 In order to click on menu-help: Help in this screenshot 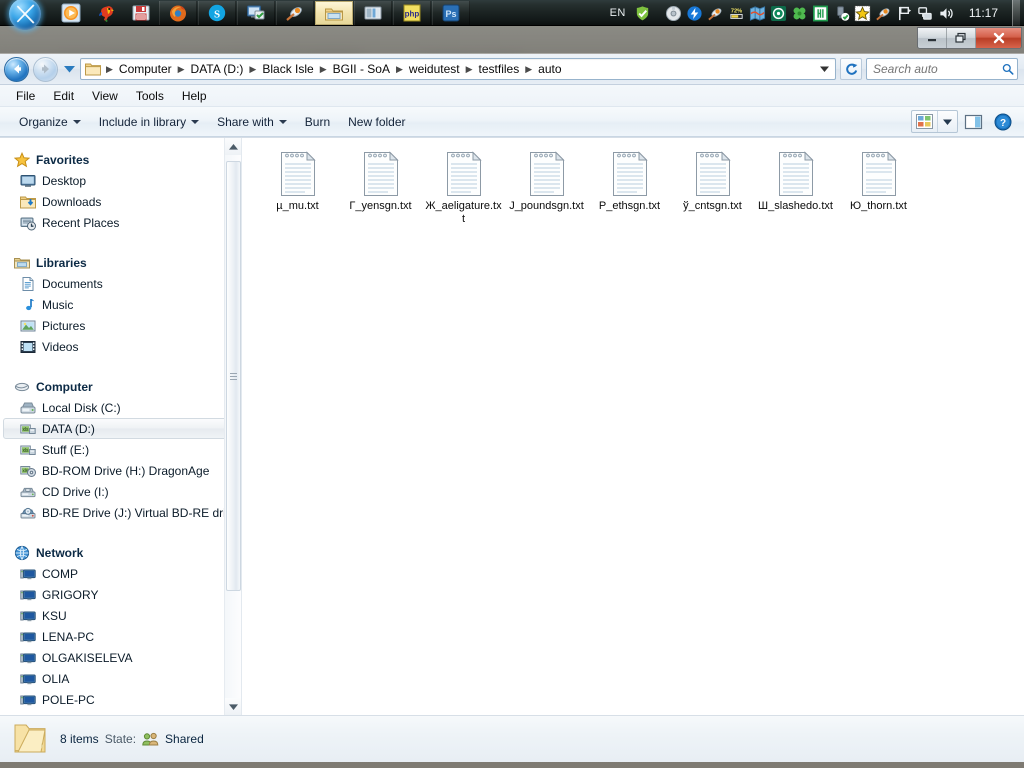, I will do `click(194, 96)`.